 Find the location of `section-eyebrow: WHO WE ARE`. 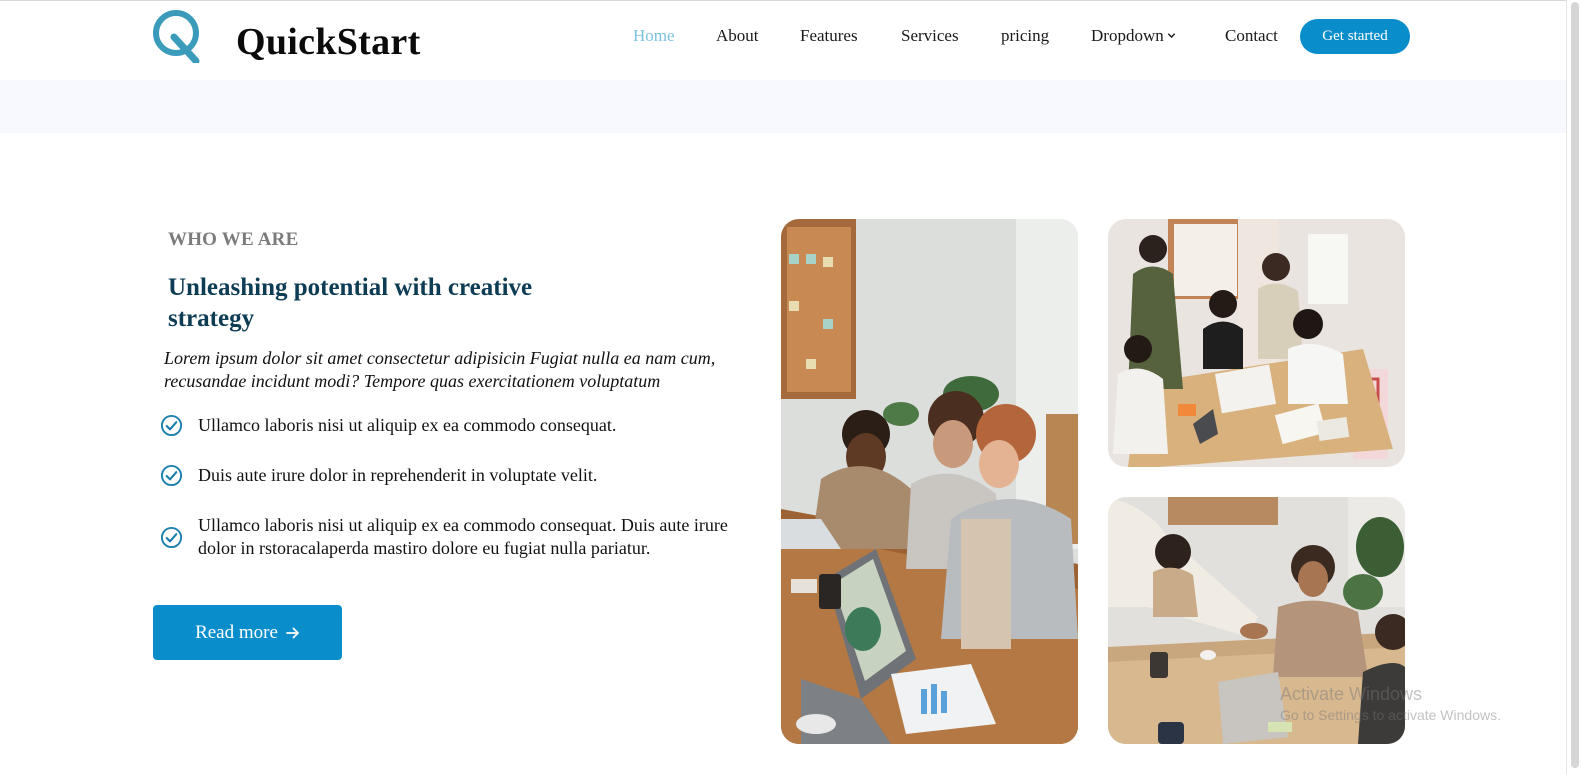

section-eyebrow: WHO WE ARE is located at coordinates (233, 239).